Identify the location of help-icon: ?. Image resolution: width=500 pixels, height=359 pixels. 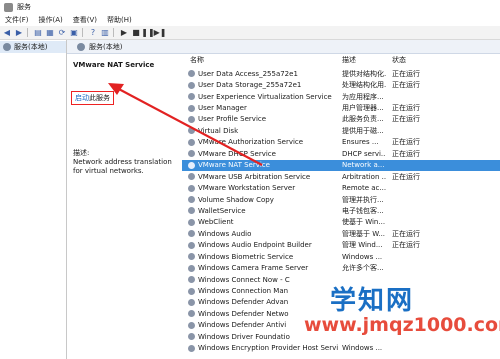
(93, 33).